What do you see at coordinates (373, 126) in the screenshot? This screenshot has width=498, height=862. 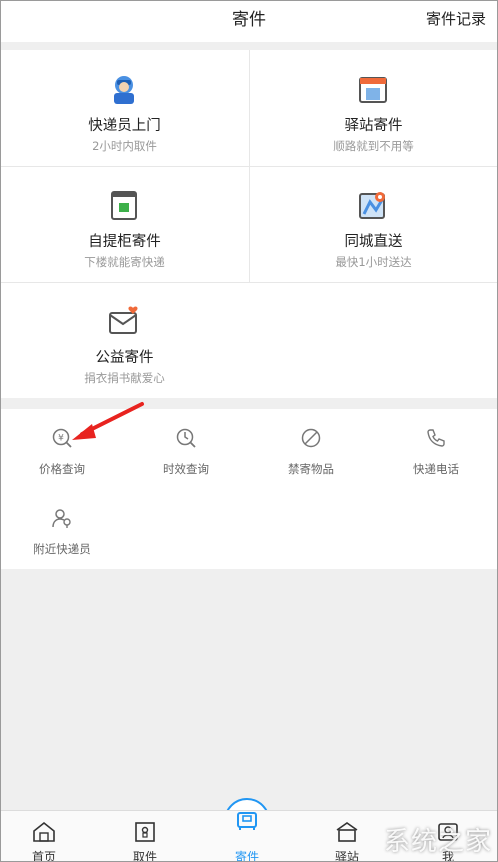 I see `service-title: 驿站寄件` at bounding box center [373, 126].